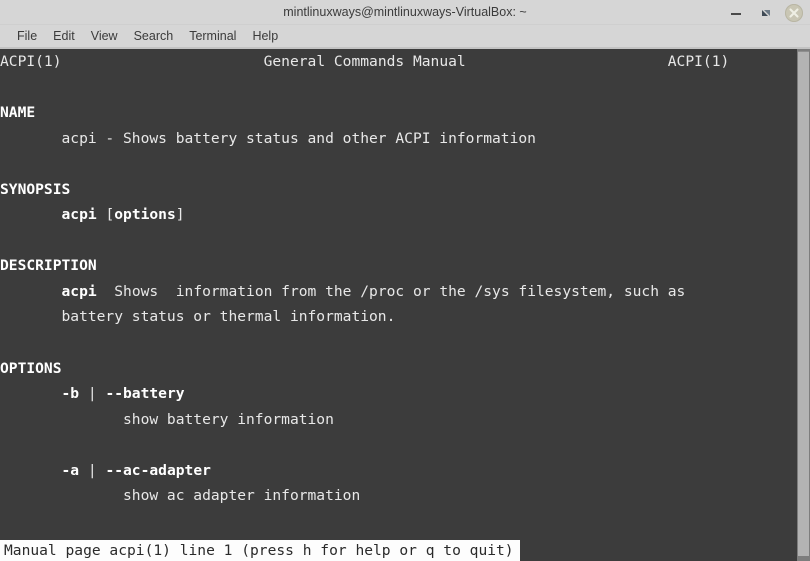  I want to click on terminal-line: battery status or thermal information., so click(364, 317).